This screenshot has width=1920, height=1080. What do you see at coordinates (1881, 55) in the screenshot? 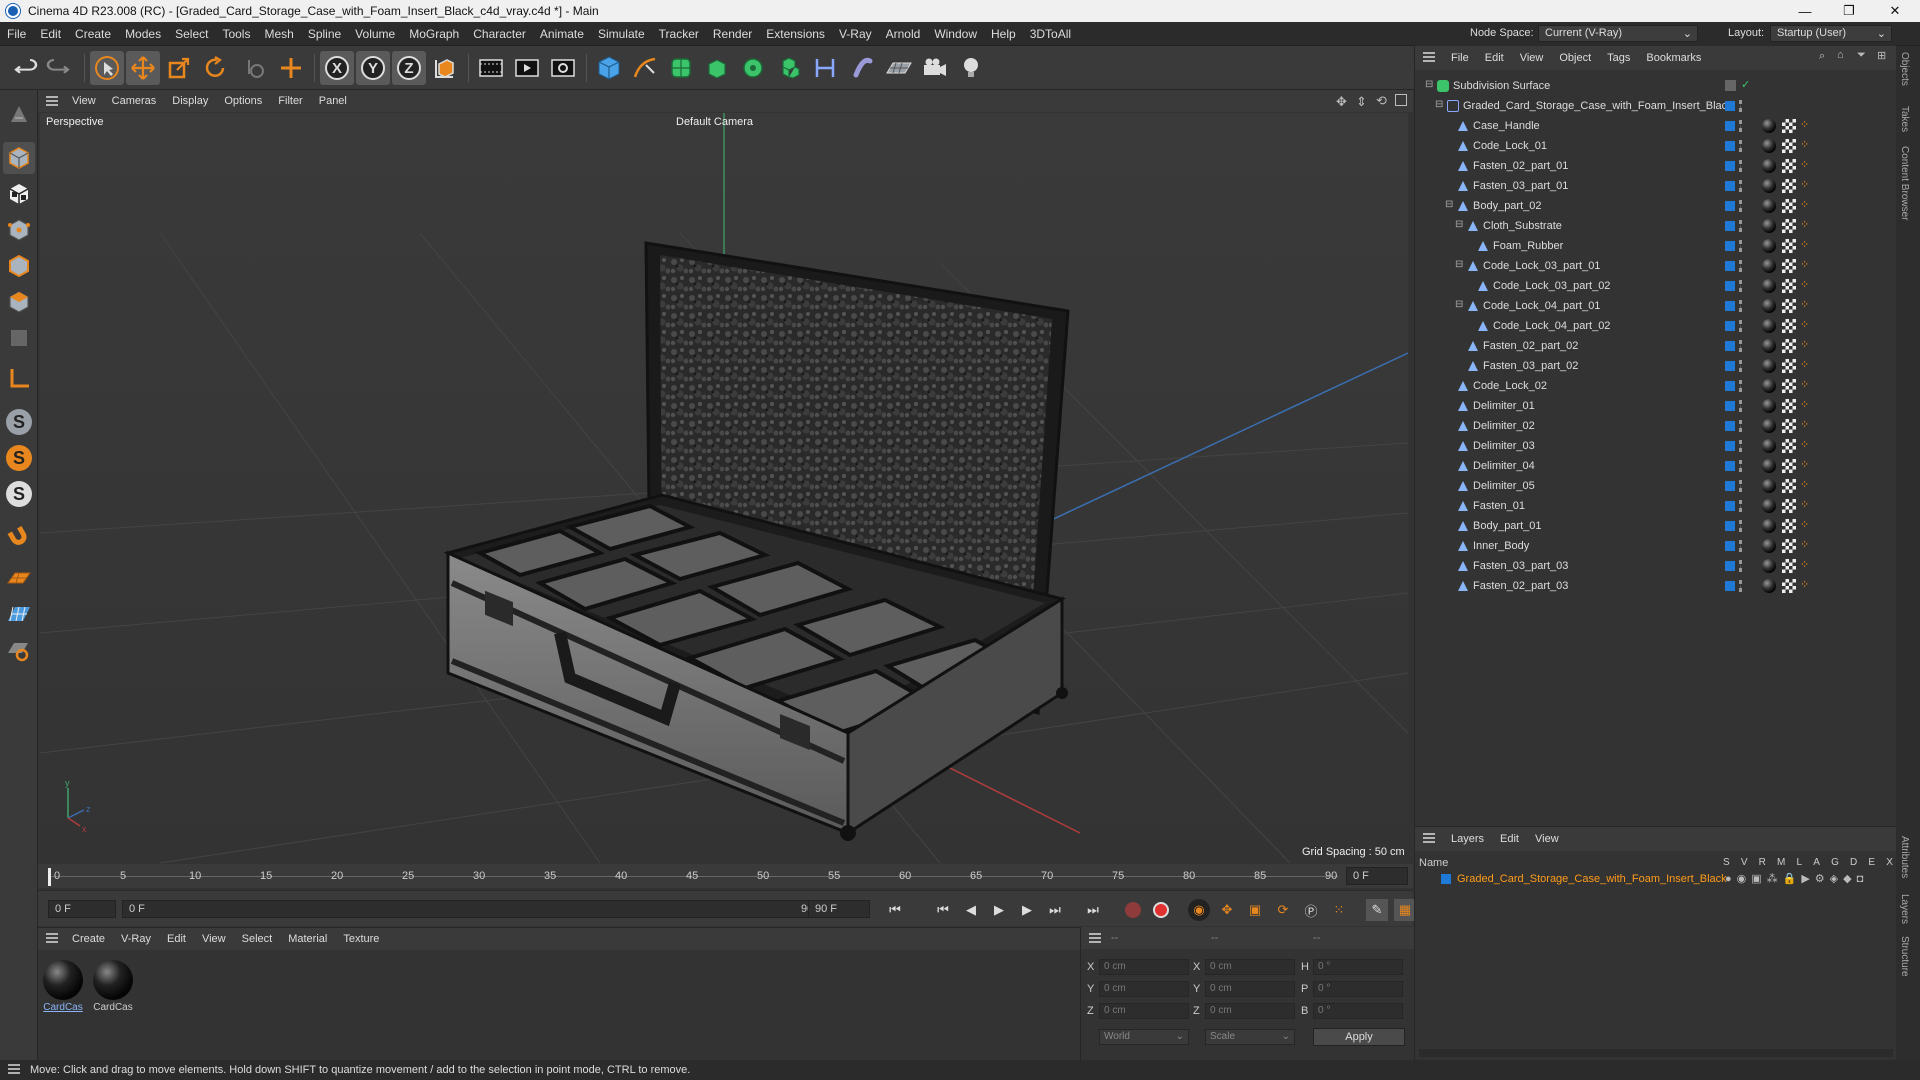
I see `new-window-icon: ⊞` at bounding box center [1881, 55].